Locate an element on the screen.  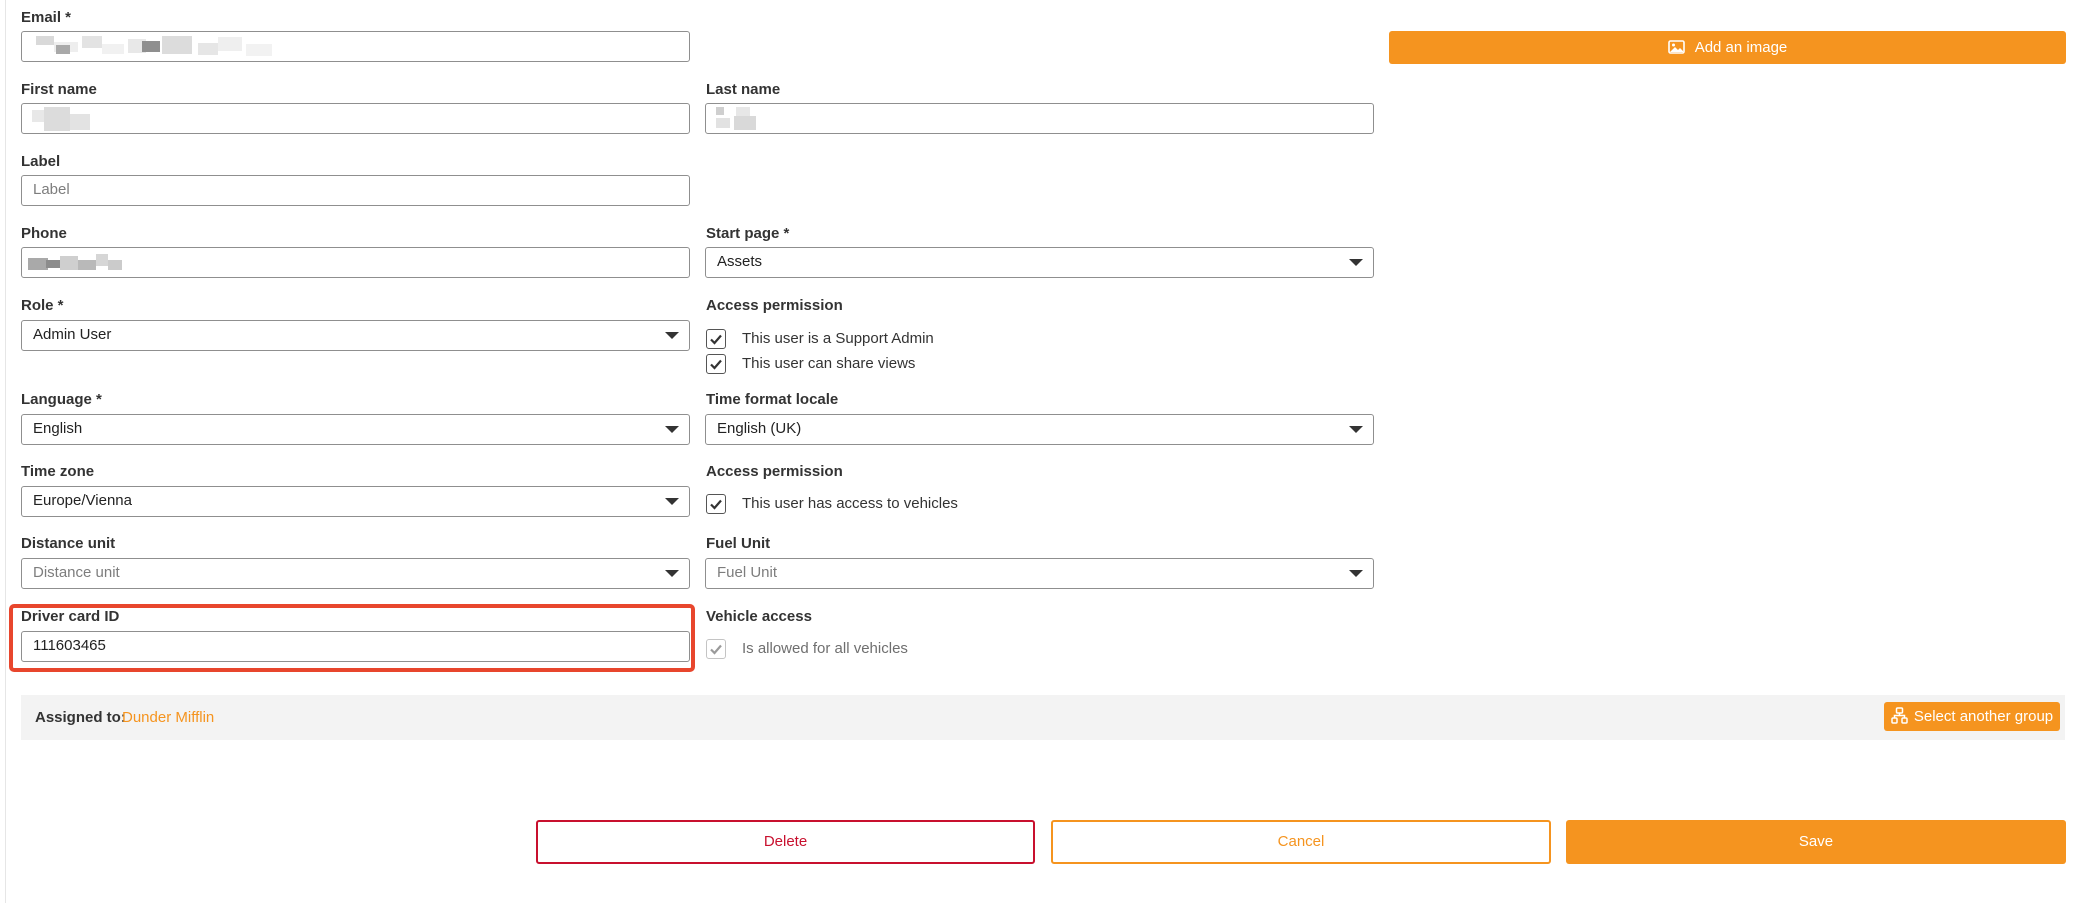
phone-input is located at coordinates (355, 262).